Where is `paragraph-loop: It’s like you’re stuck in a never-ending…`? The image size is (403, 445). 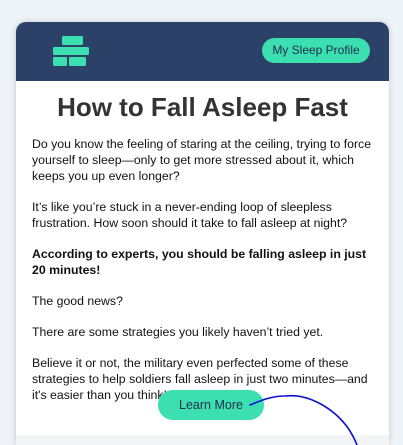 paragraph-loop: It’s like you’re stuck in a never-ending… is located at coordinates (190, 215).